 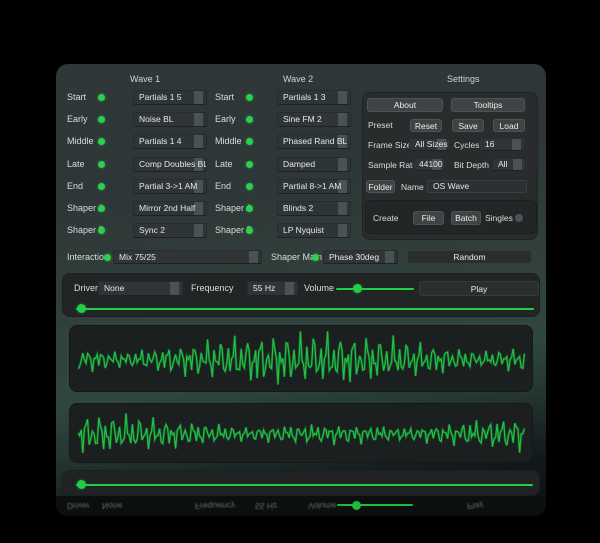 I want to click on create-panel: Create File Batch Singles, so click(x=451, y=217).